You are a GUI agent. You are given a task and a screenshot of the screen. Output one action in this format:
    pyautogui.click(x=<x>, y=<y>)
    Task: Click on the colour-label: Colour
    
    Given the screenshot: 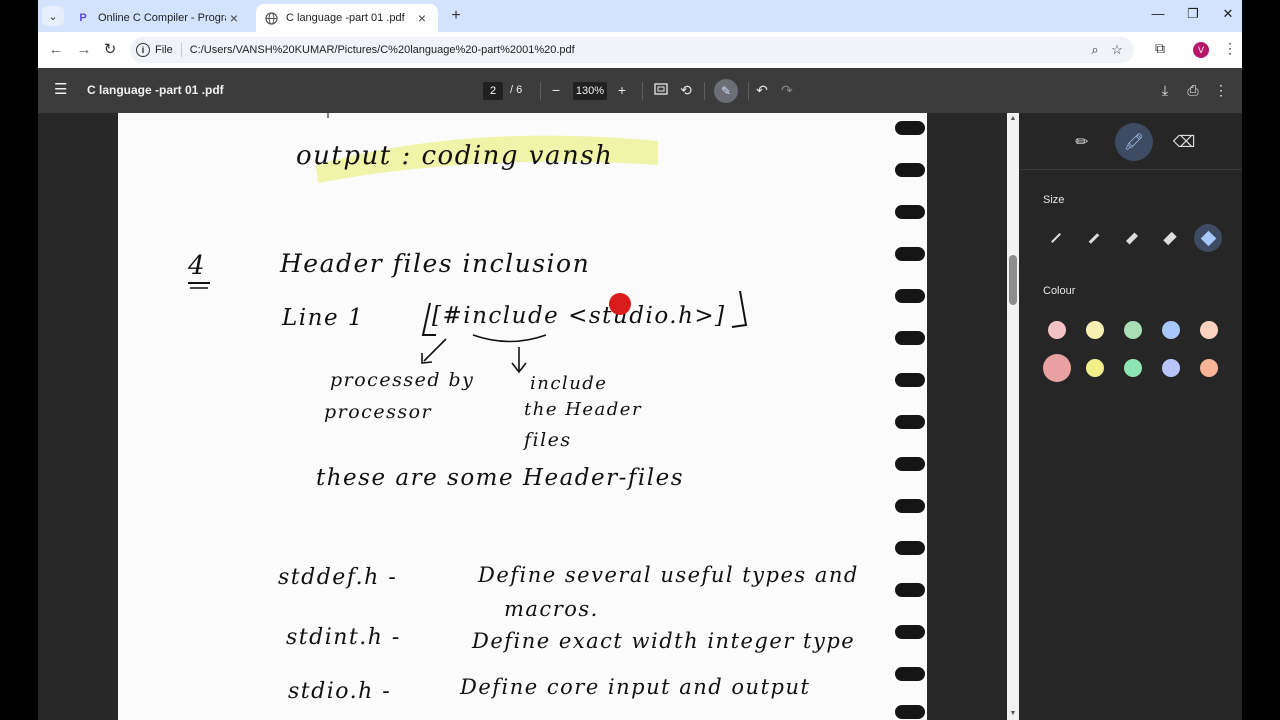 What is the action you would take?
    pyautogui.click(x=1059, y=291)
    